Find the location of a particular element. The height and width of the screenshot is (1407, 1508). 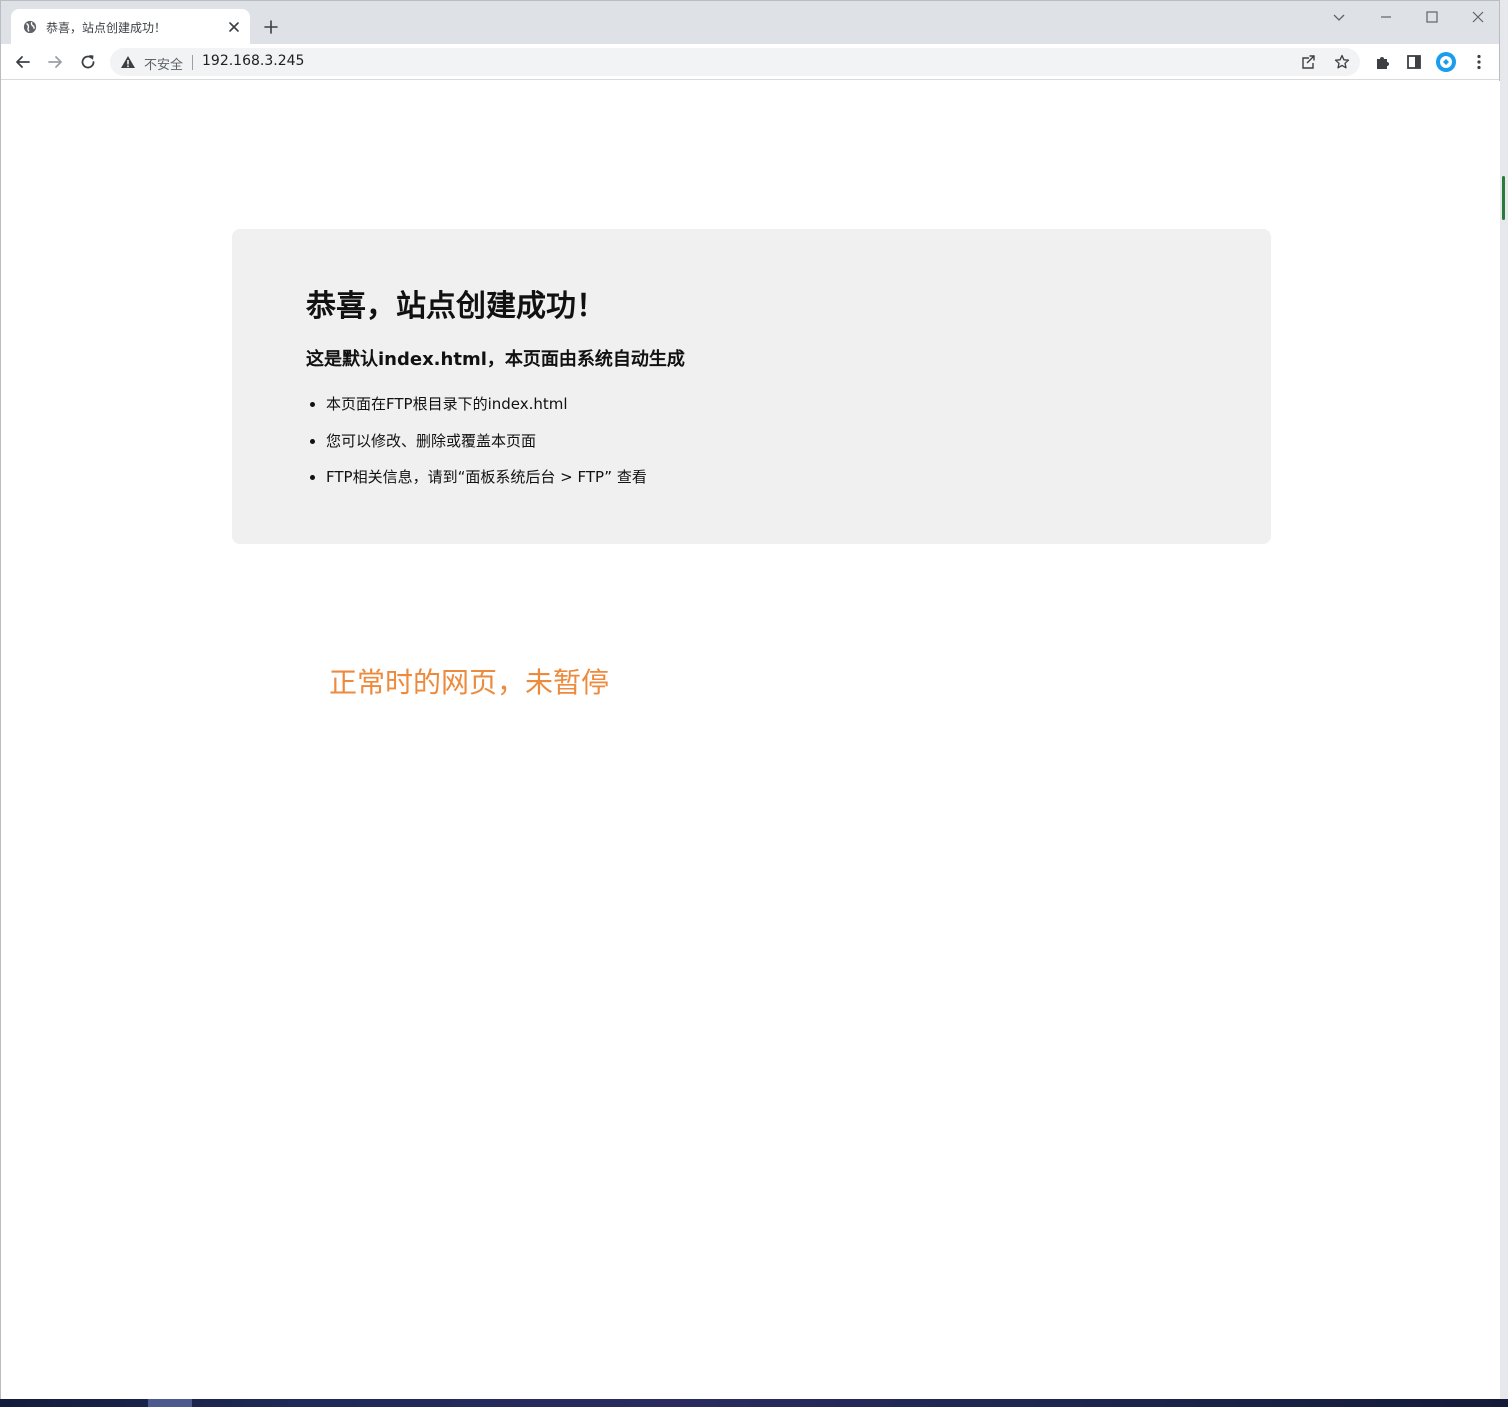

plus-icon is located at coordinates (271, 27).